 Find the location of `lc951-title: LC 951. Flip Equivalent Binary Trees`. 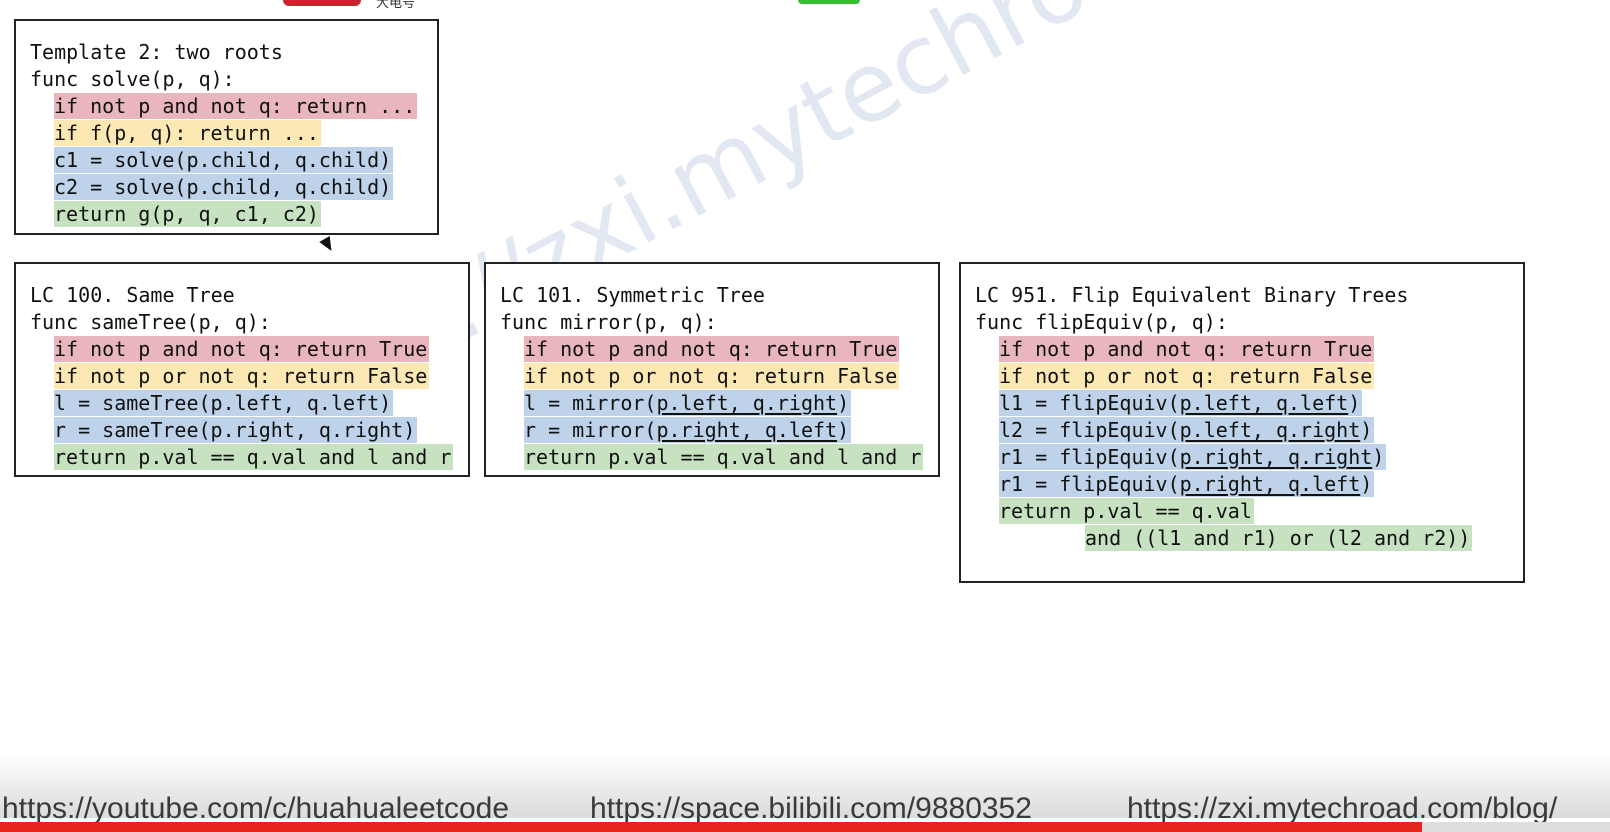

lc951-title: LC 951. Flip Equivalent Binary Trees is located at coordinates (1192, 295).